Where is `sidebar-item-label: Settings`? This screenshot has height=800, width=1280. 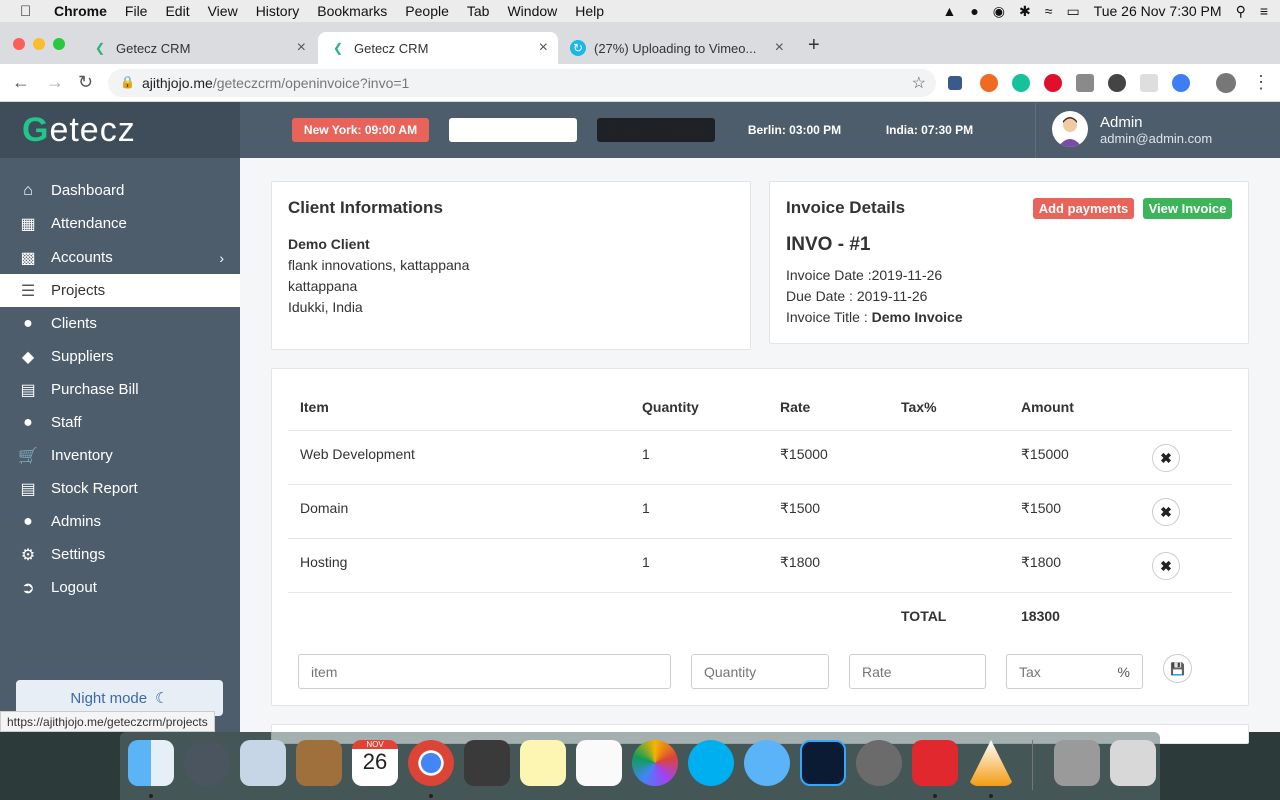 sidebar-item-label: Settings is located at coordinates (78, 554).